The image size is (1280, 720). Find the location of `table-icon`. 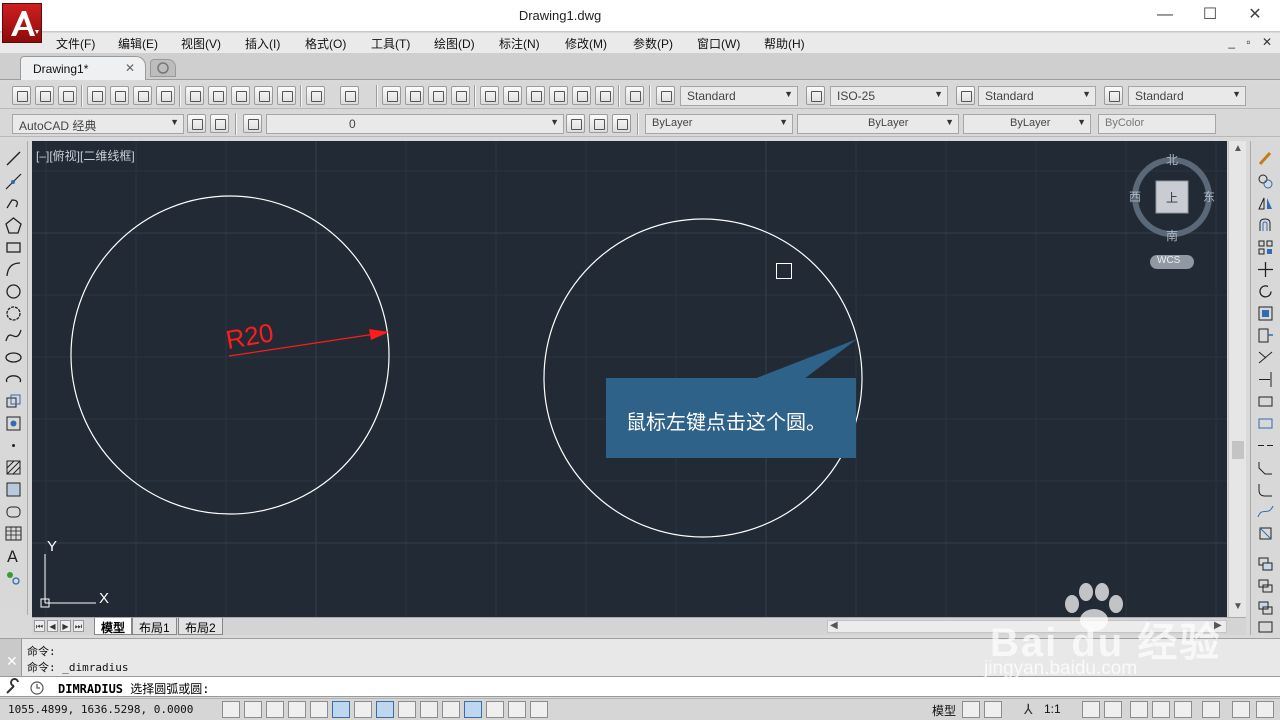

table-icon is located at coordinates (13, 533).